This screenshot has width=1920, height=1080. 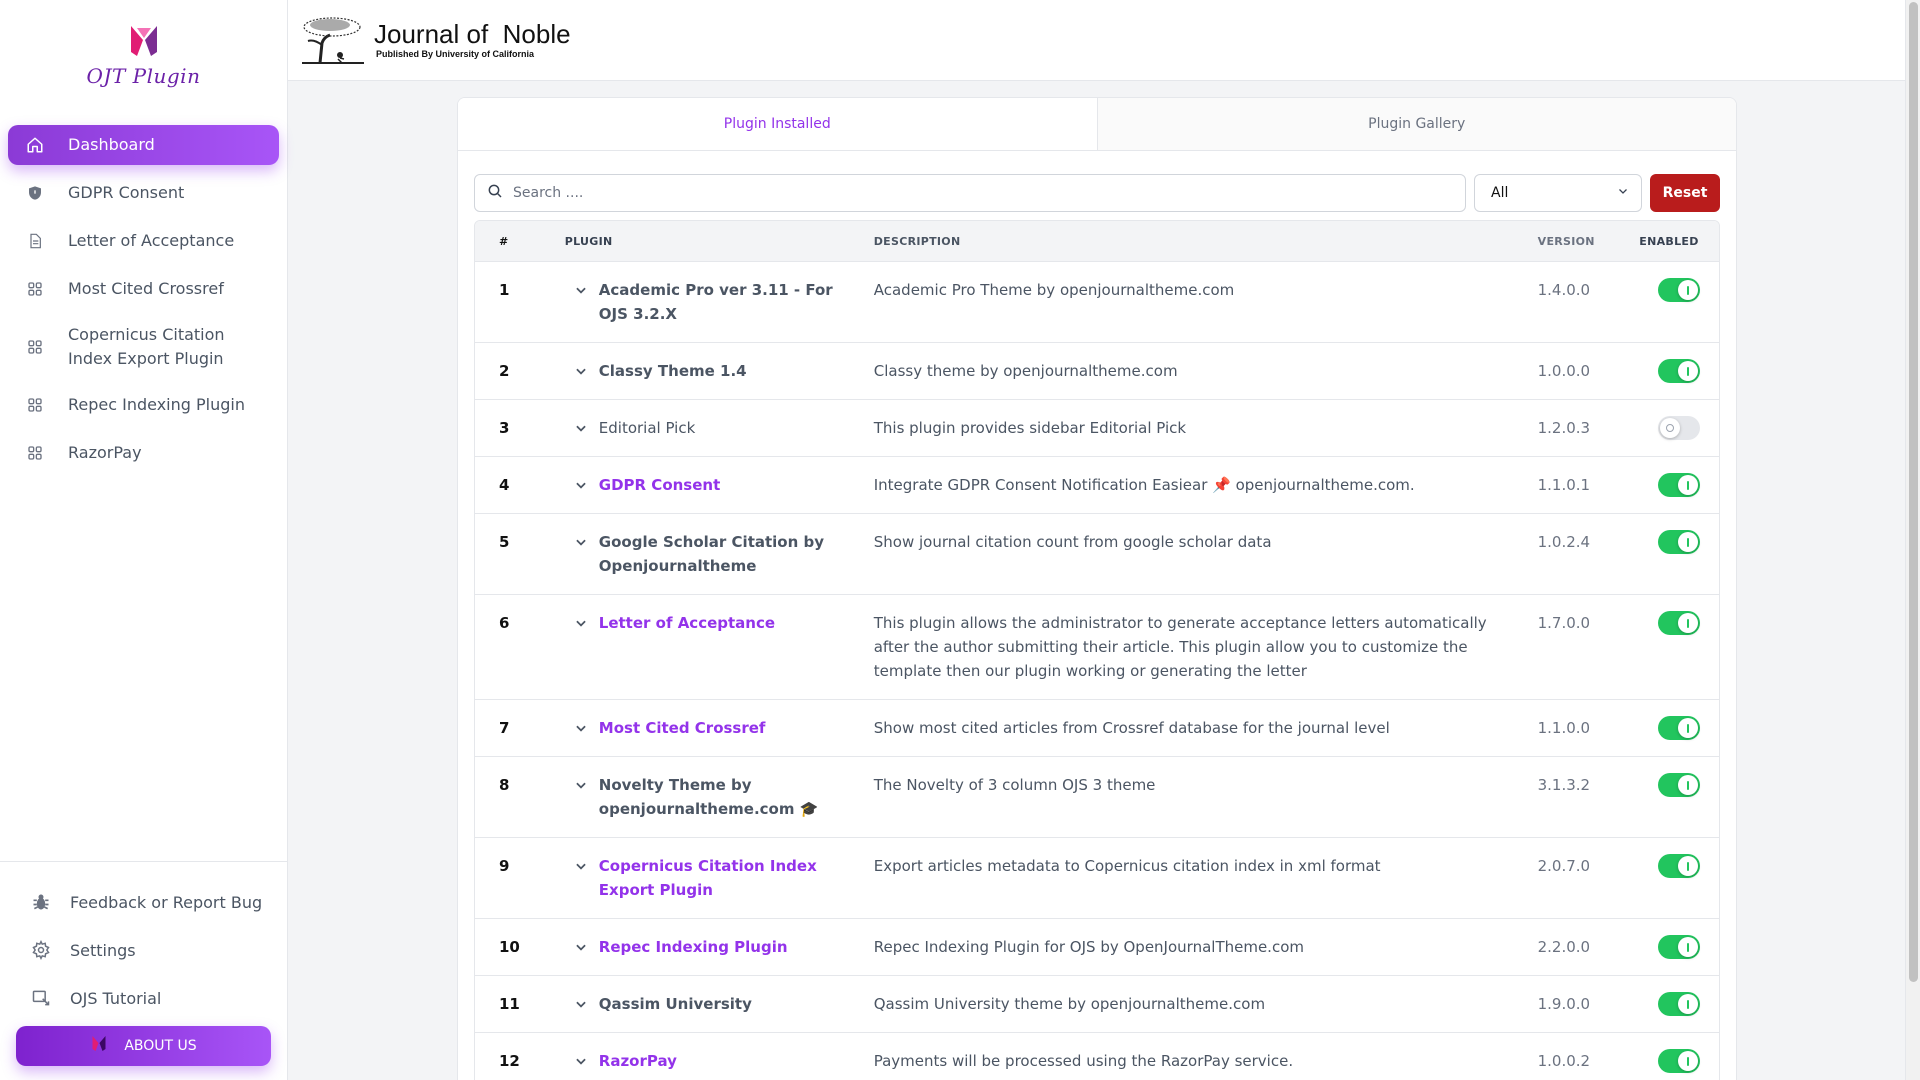 What do you see at coordinates (715, 623) in the screenshot?
I see `plugin-name: Letter of Acceptance` at bounding box center [715, 623].